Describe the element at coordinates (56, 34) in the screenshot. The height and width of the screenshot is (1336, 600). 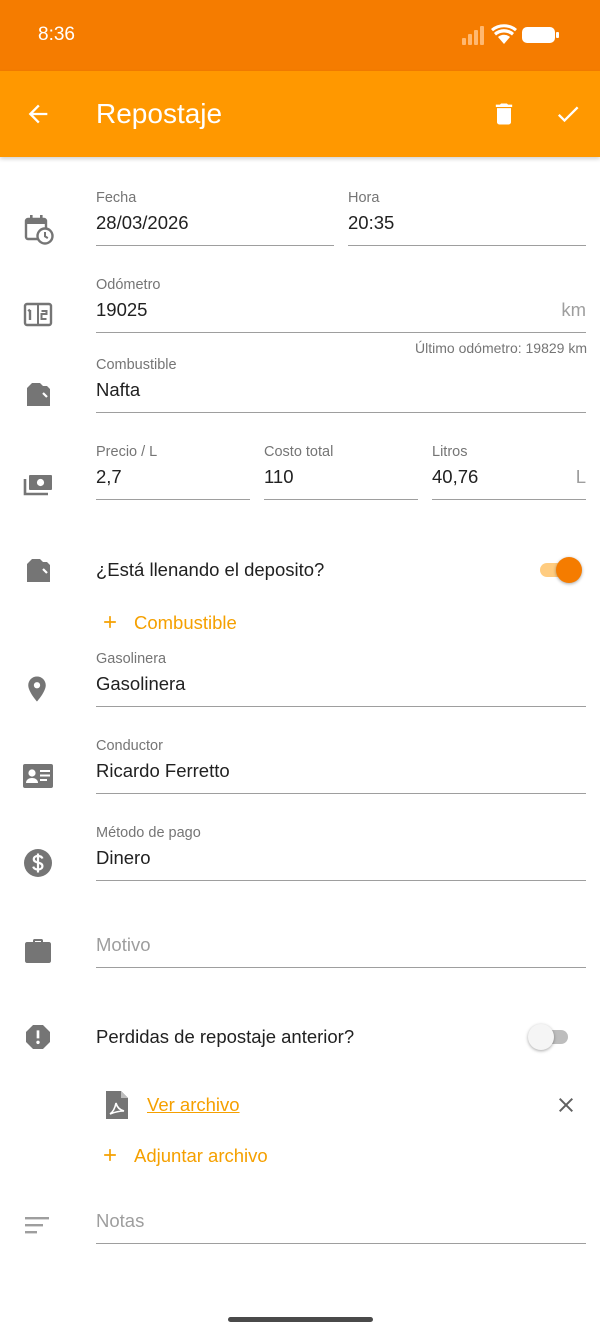
I see `status-time: 8:36` at that location.